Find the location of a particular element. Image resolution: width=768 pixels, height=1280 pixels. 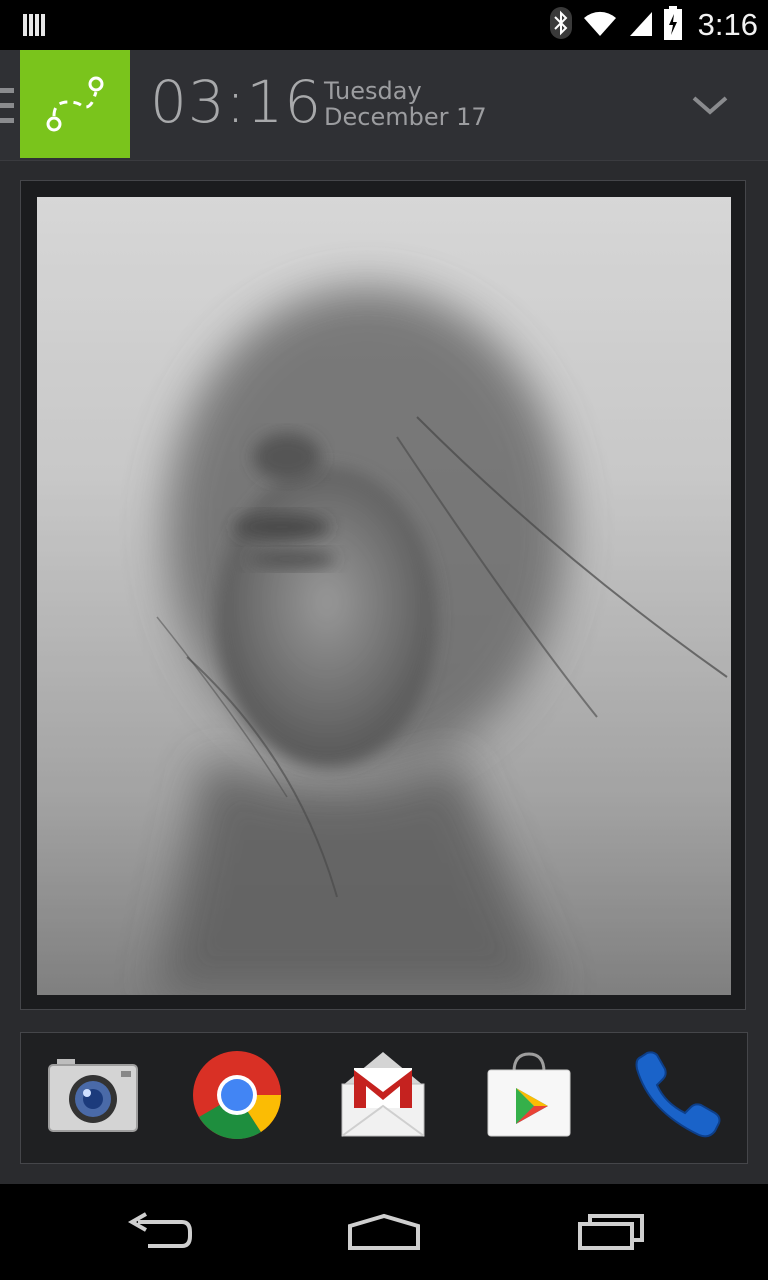

chrome-icon is located at coordinates (237, 1097).